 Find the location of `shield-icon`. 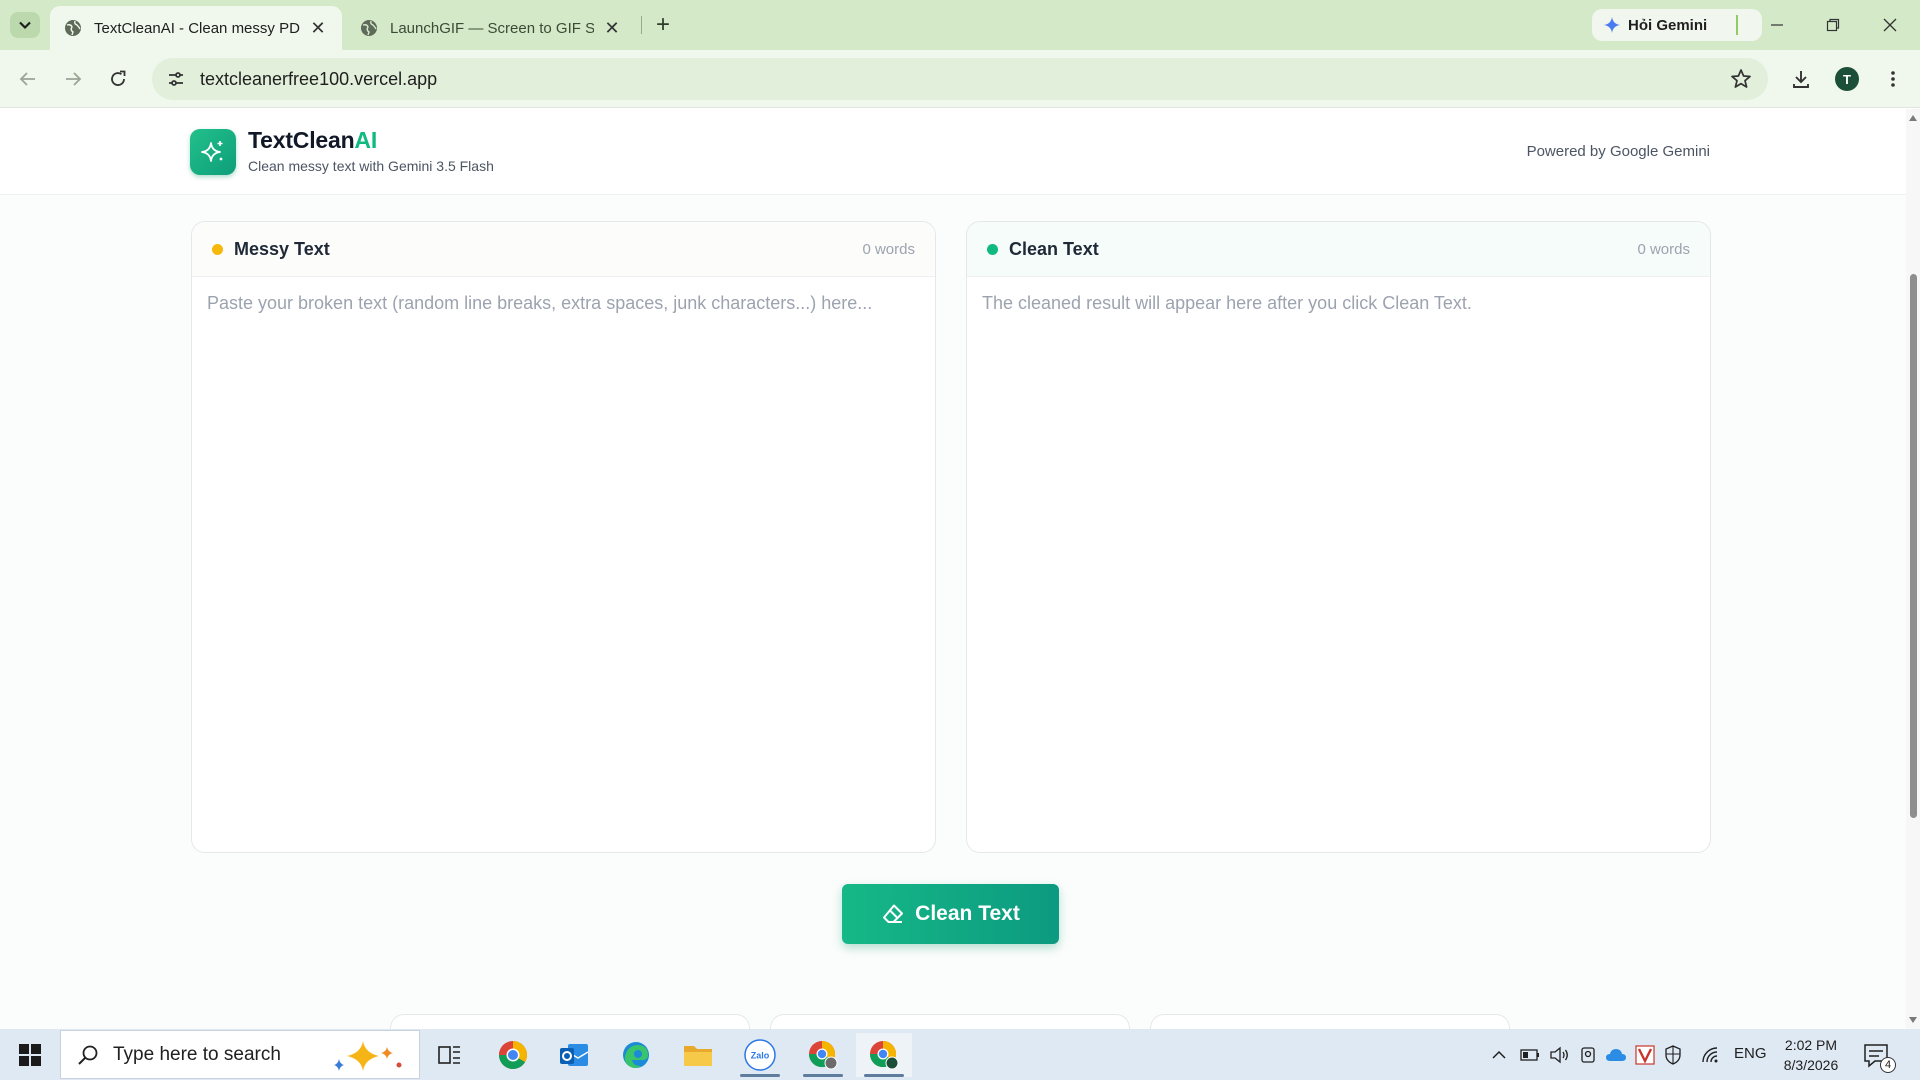

shield-icon is located at coordinates (1673, 1055).